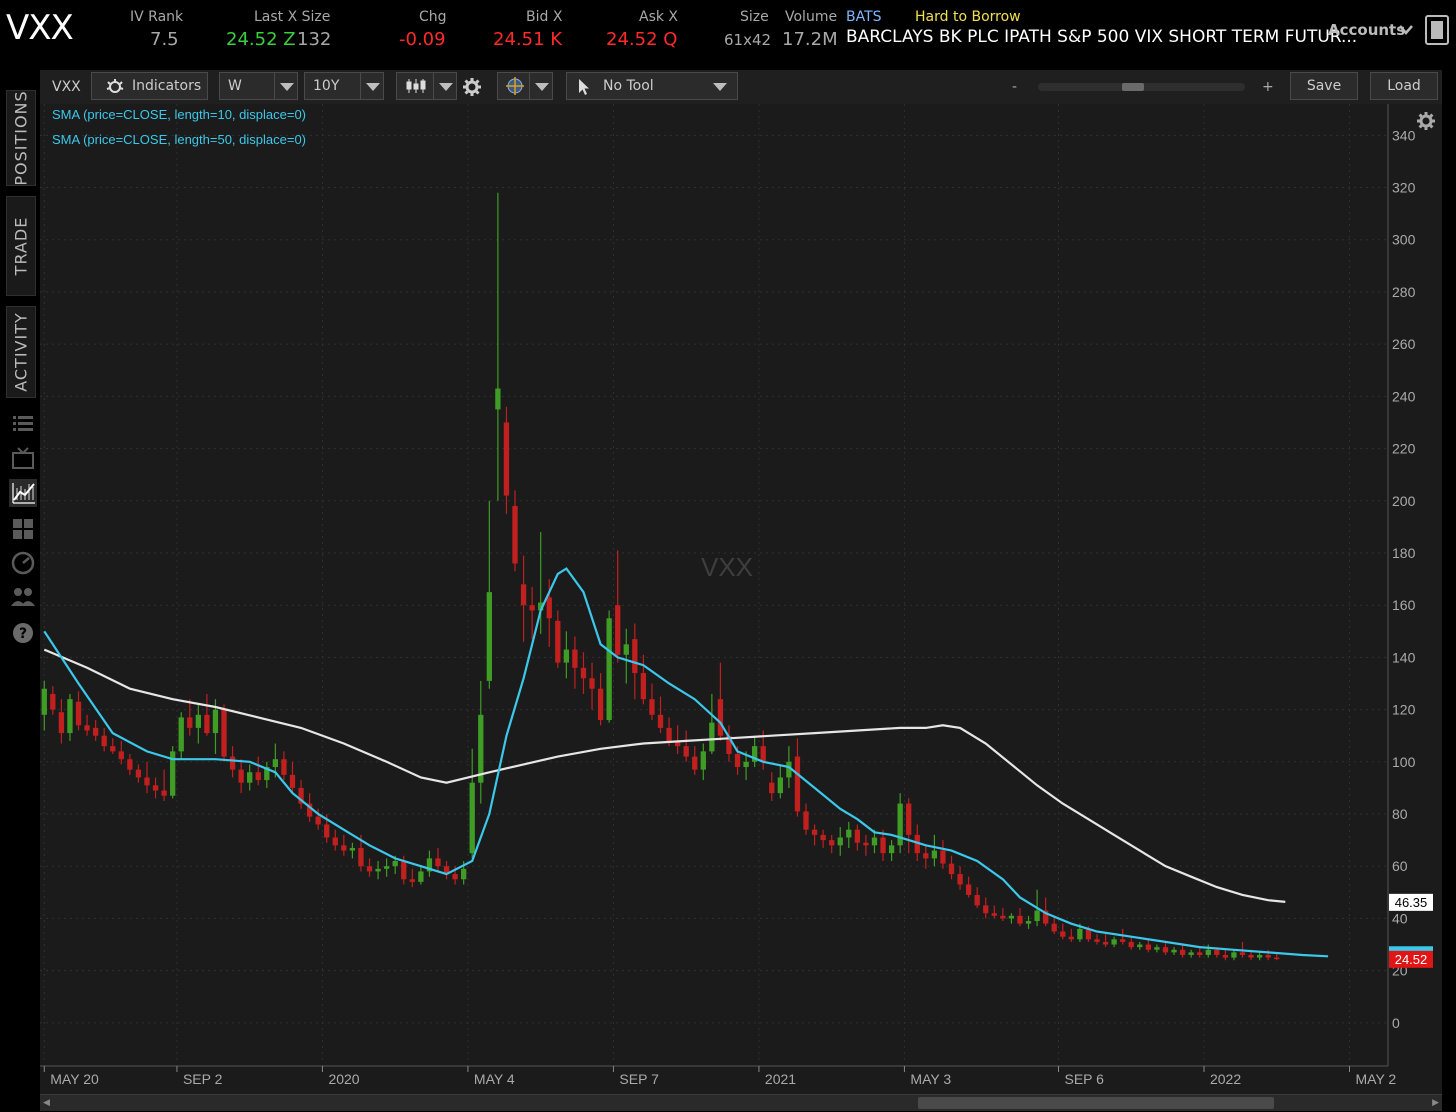 The image size is (1456, 1112). Describe the element at coordinates (1404, 344) in the screenshot. I see `y-tick-label: 260` at that location.